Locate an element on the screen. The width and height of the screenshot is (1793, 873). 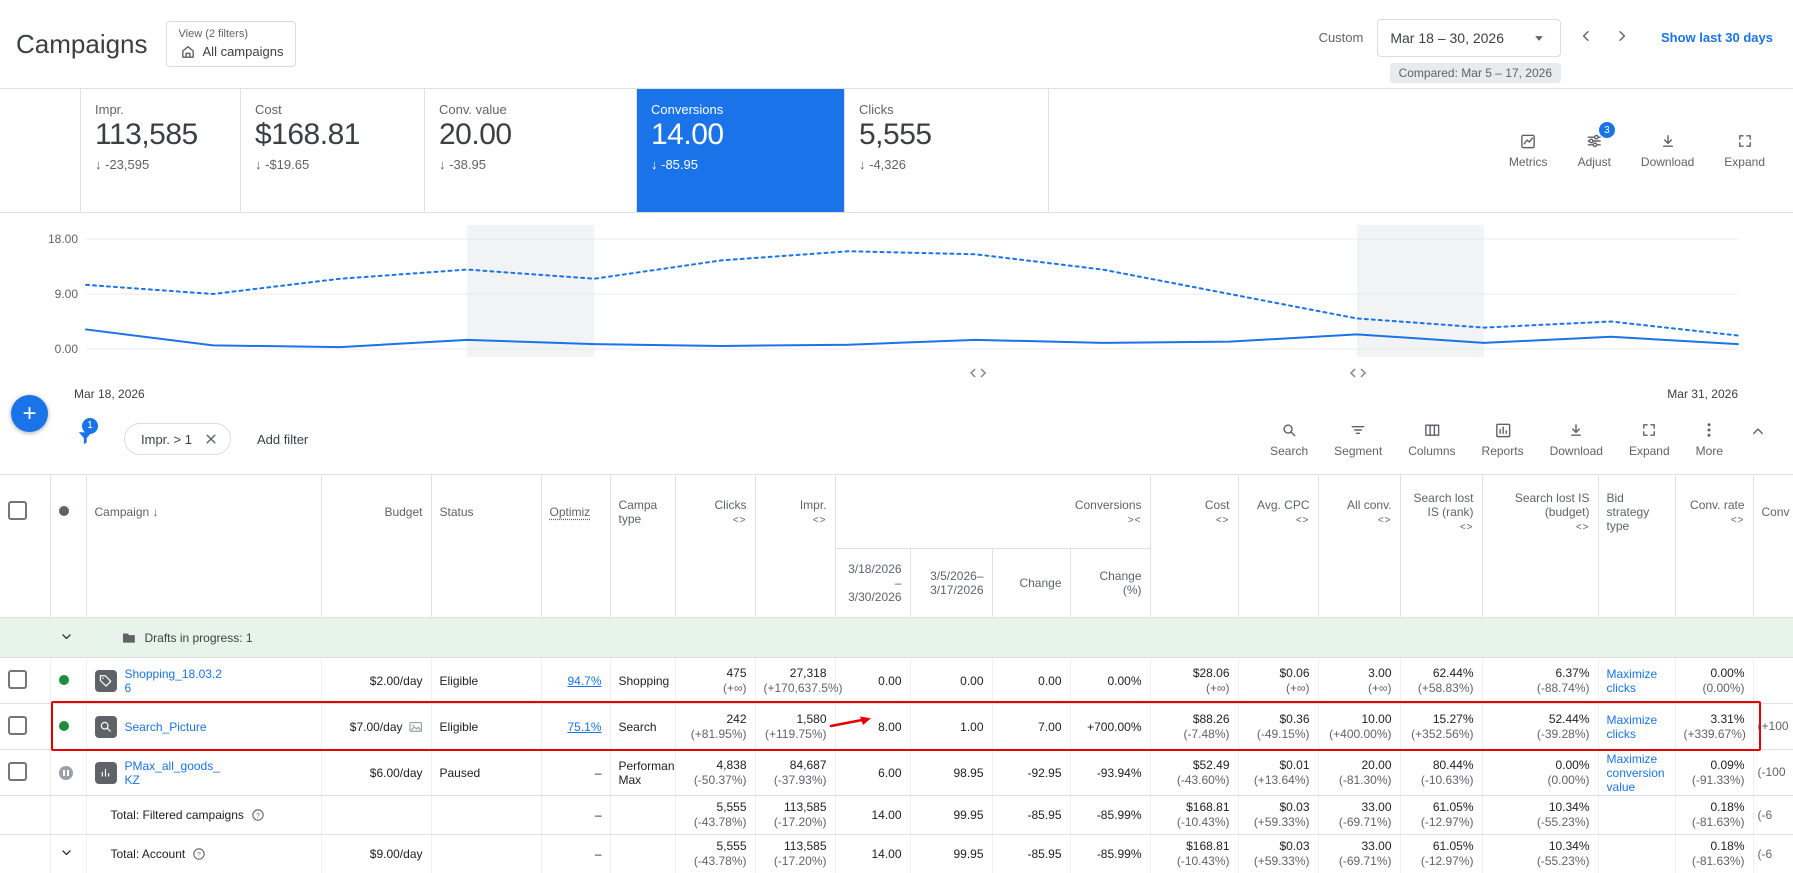
cell-budget: $2.00/day is located at coordinates (376, 680).